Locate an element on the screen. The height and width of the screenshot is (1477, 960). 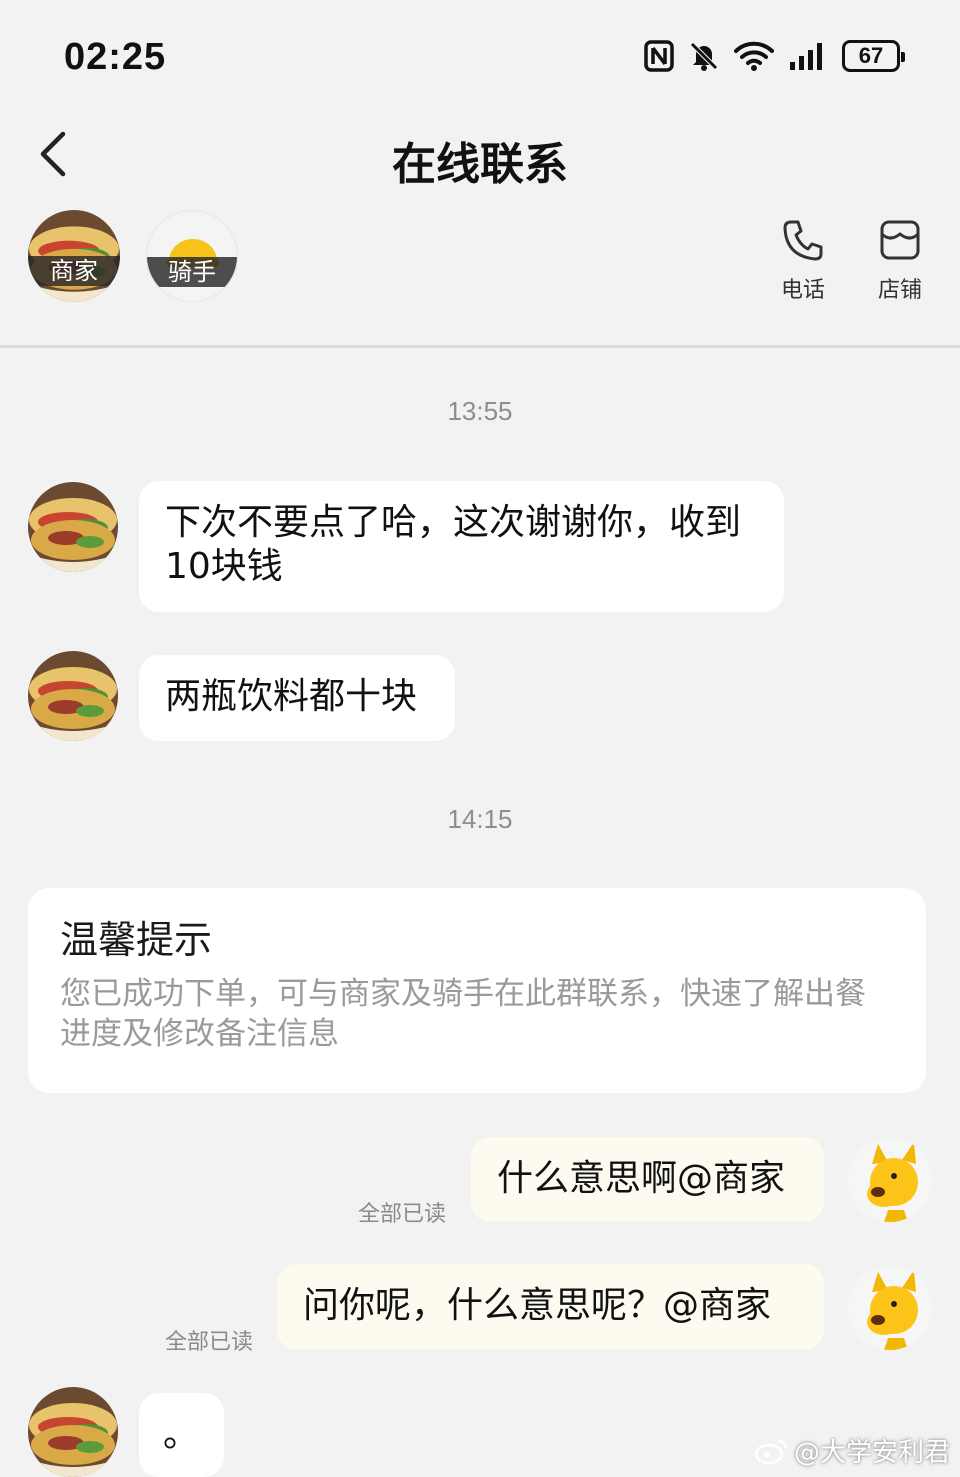
message-bubble-outgoing: 问你呢，什么意思呢？@商家 is located at coordinates (550, 1307).